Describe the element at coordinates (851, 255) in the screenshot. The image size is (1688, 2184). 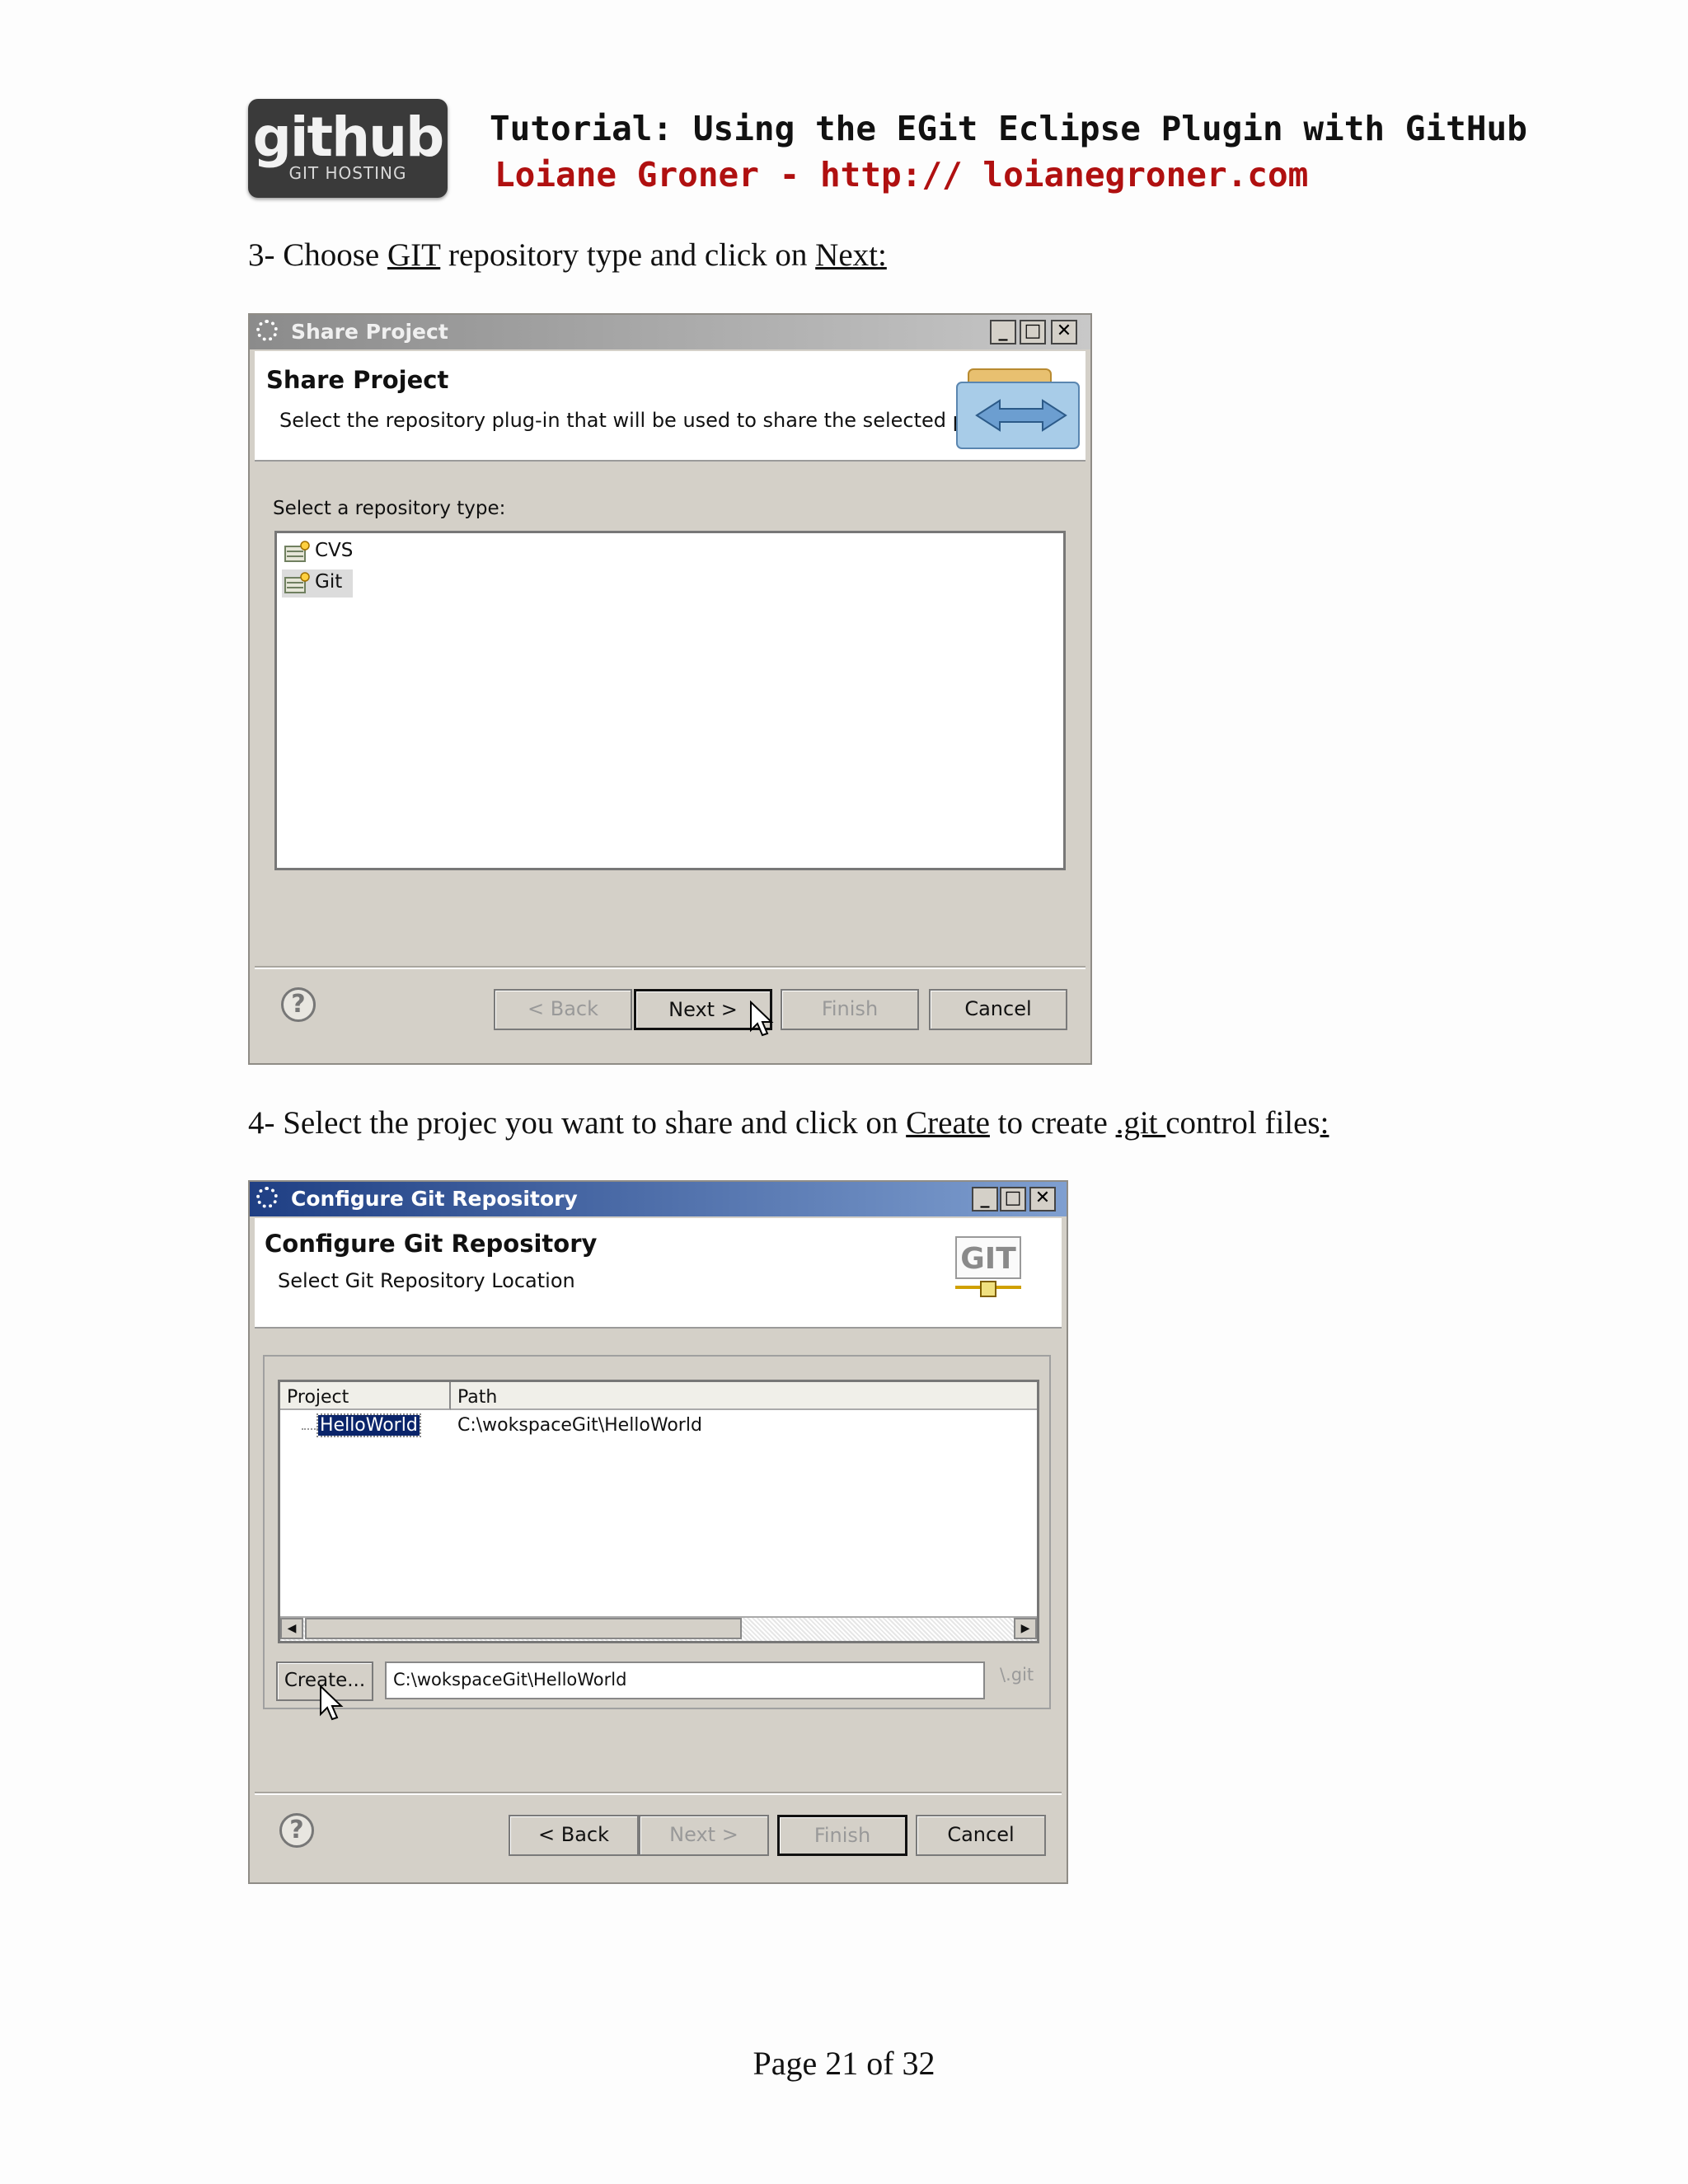
I see `step-3-next: Next:` at that location.